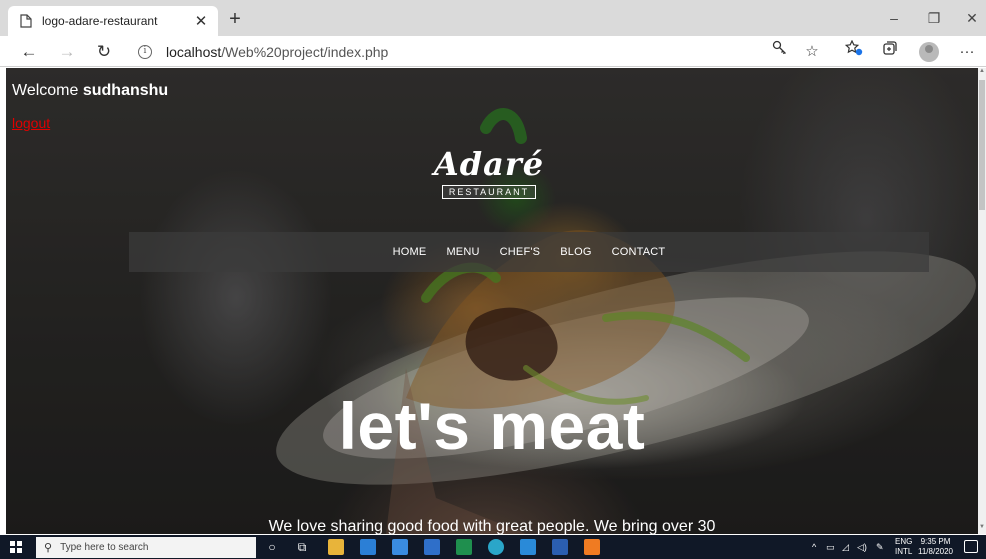 The width and height of the screenshot is (986, 559). What do you see at coordinates (47, 90) in the screenshot?
I see `welcome-prefix: Welcome` at bounding box center [47, 90].